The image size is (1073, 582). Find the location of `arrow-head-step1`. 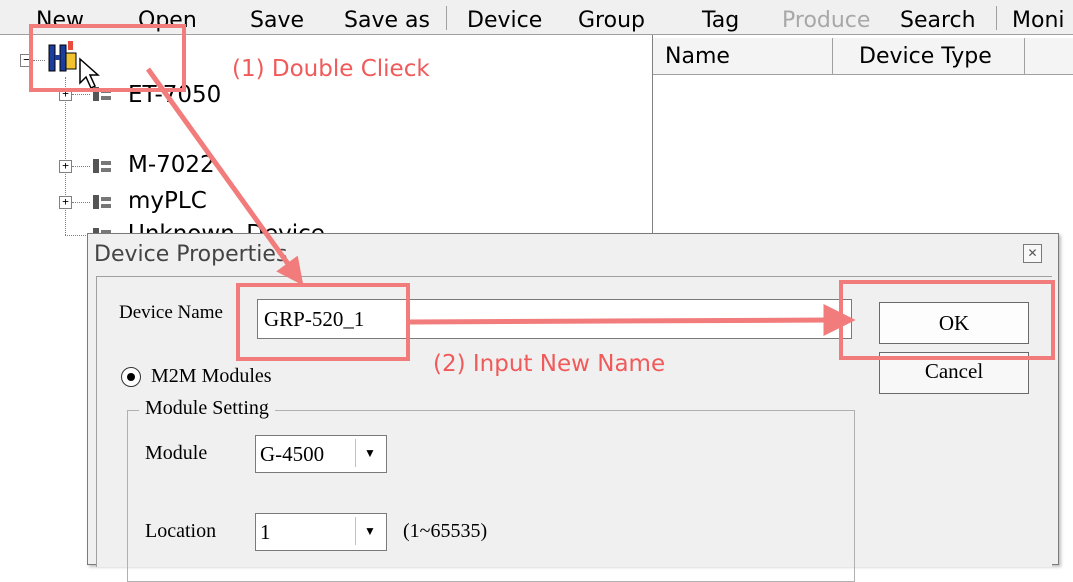

arrow-head-step1 is located at coordinates (290, 270).